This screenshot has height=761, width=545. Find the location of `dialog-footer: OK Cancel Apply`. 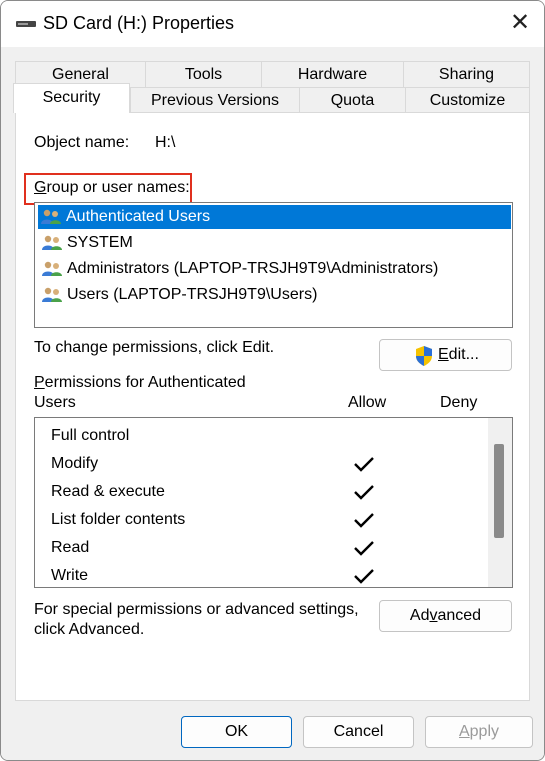

dialog-footer: OK Cancel Apply is located at coordinates (272, 730).